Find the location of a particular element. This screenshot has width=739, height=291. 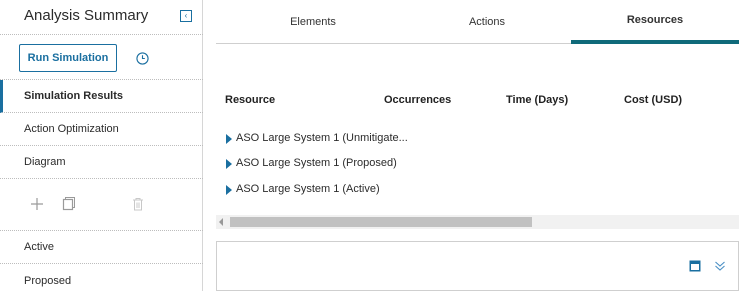

tab-elements: Elements is located at coordinates (313, 22).